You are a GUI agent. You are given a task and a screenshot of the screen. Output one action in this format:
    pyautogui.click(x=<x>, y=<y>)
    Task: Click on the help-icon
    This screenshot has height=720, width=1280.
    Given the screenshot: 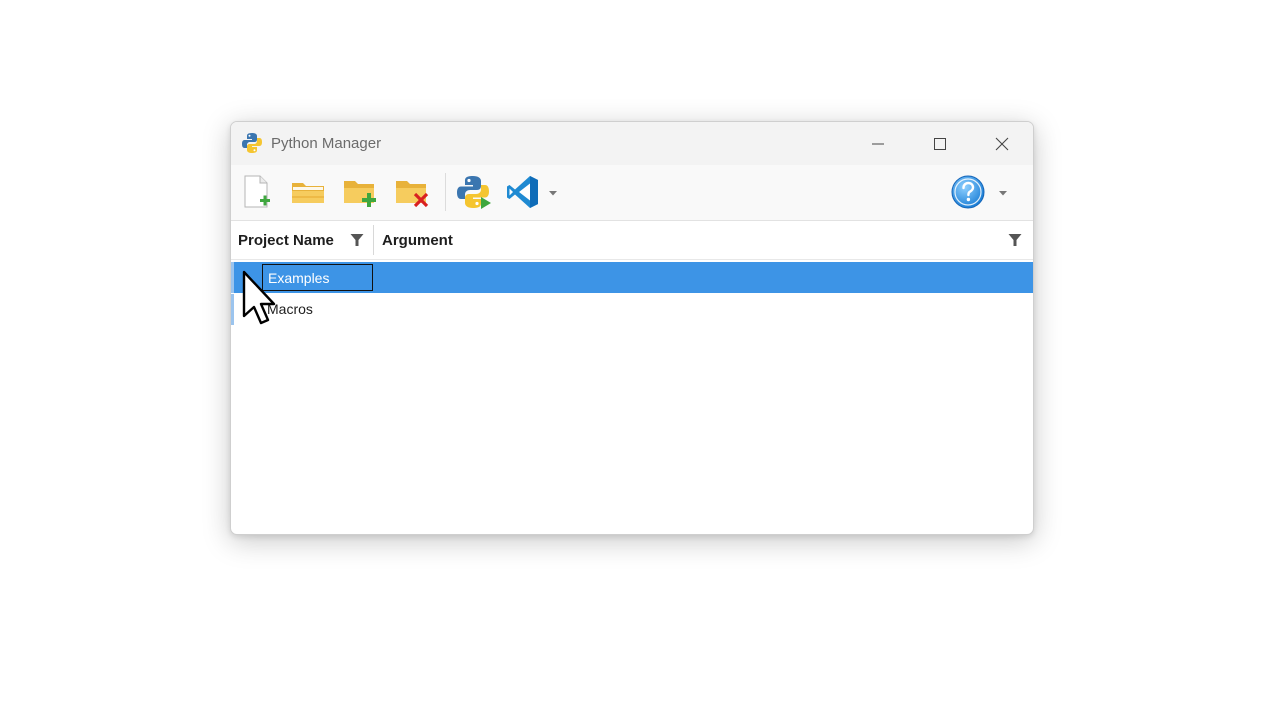 What is the action you would take?
    pyautogui.click(x=968, y=192)
    